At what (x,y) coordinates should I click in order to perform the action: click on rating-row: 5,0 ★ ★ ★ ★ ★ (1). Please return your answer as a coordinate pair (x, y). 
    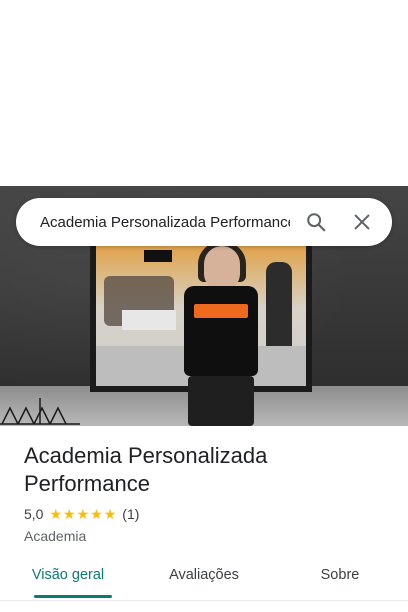
    Looking at the image, I should click on (81, 514).